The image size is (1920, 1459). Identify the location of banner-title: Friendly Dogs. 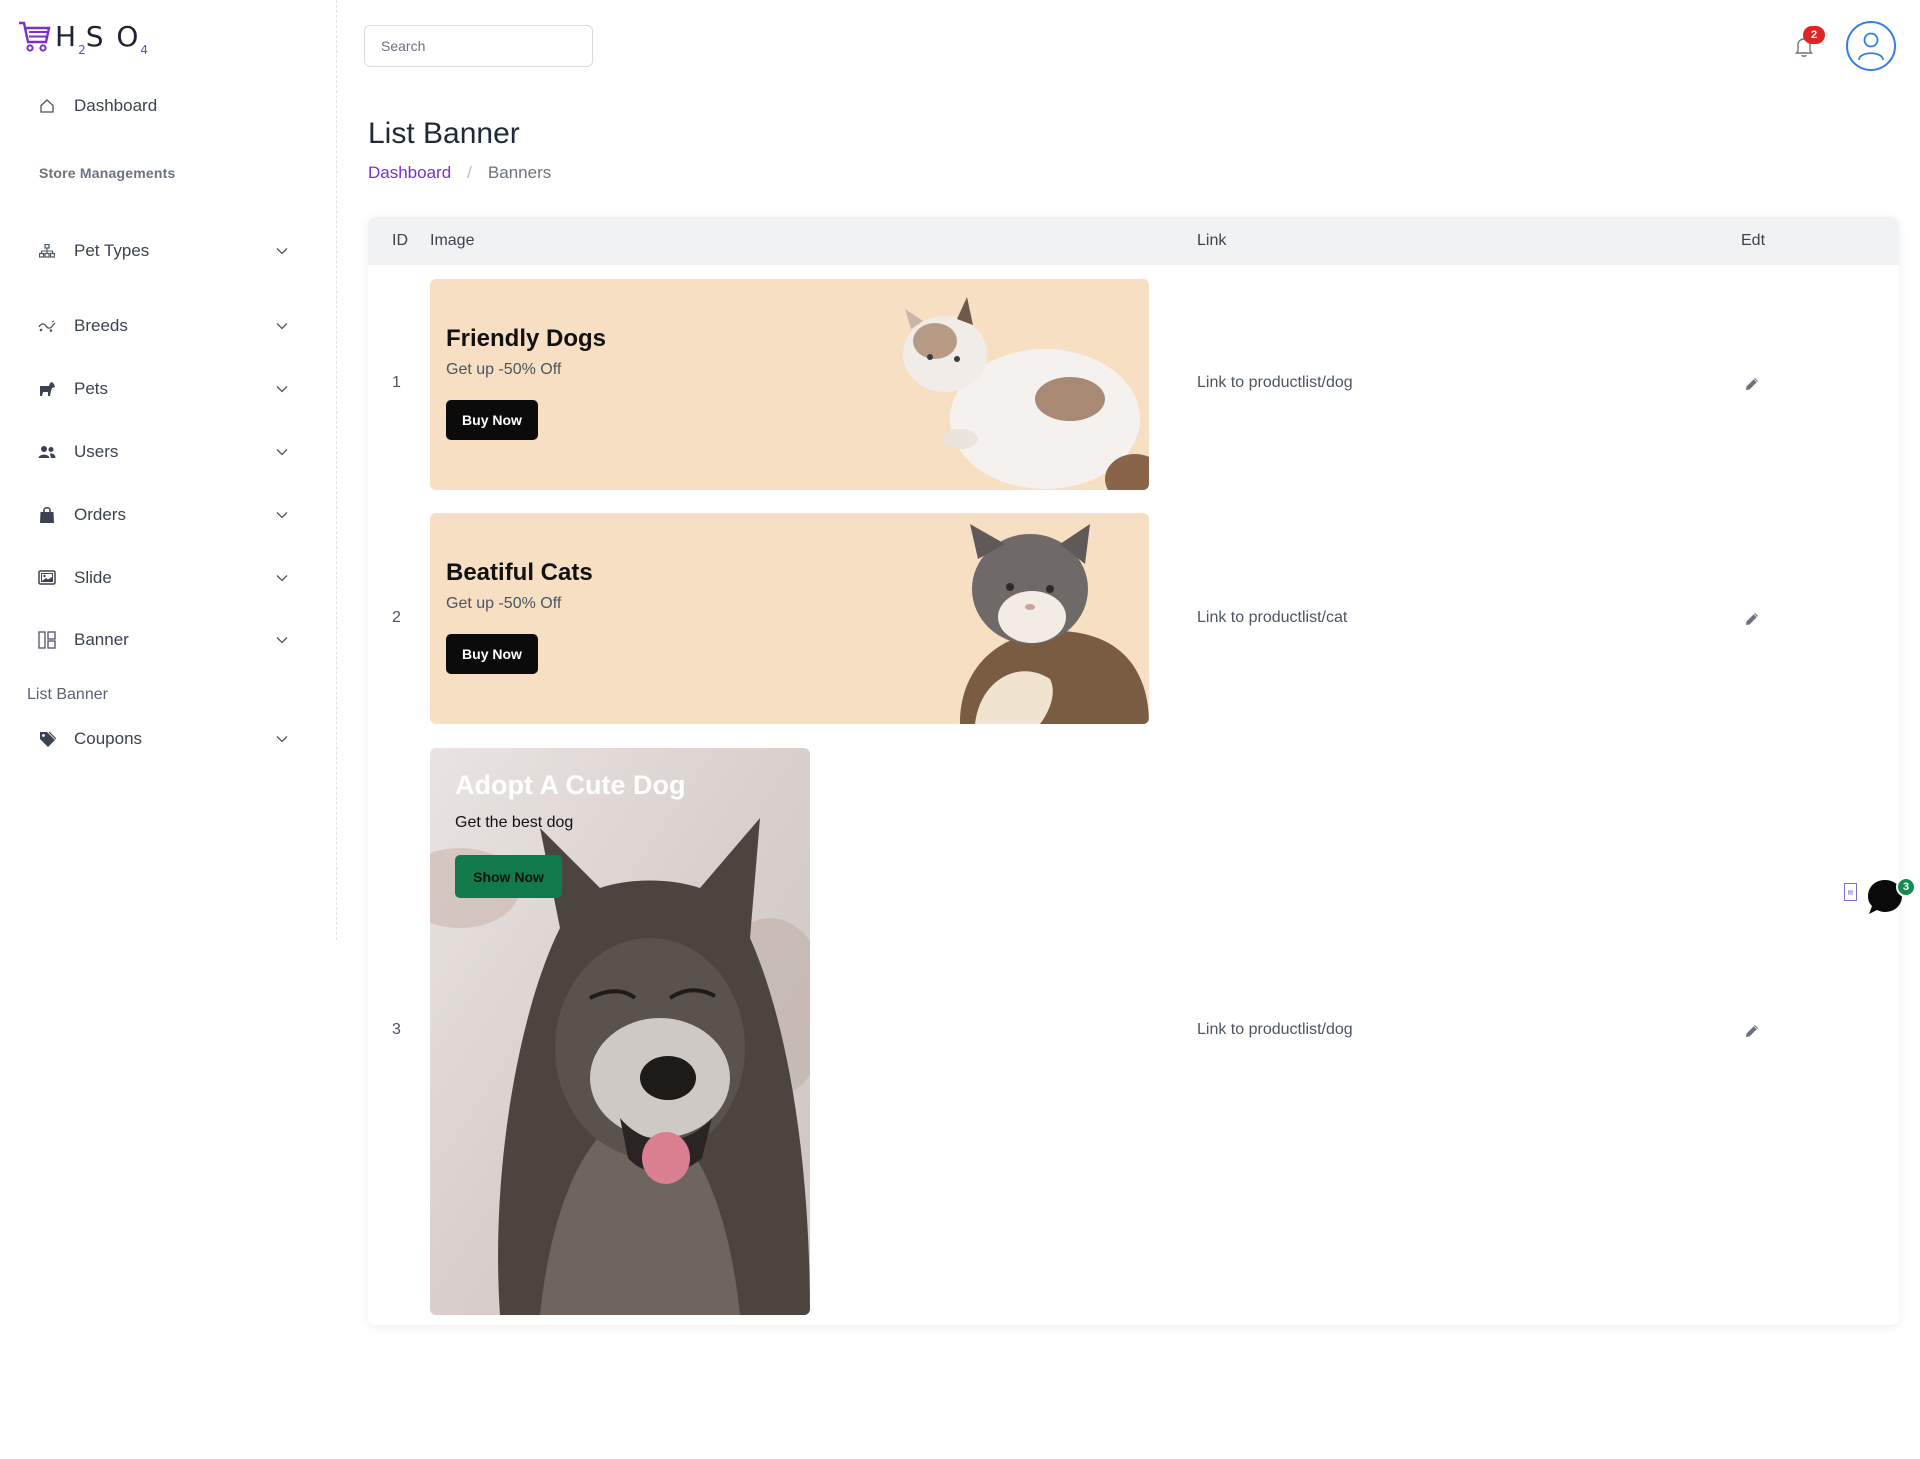
(526, 338).